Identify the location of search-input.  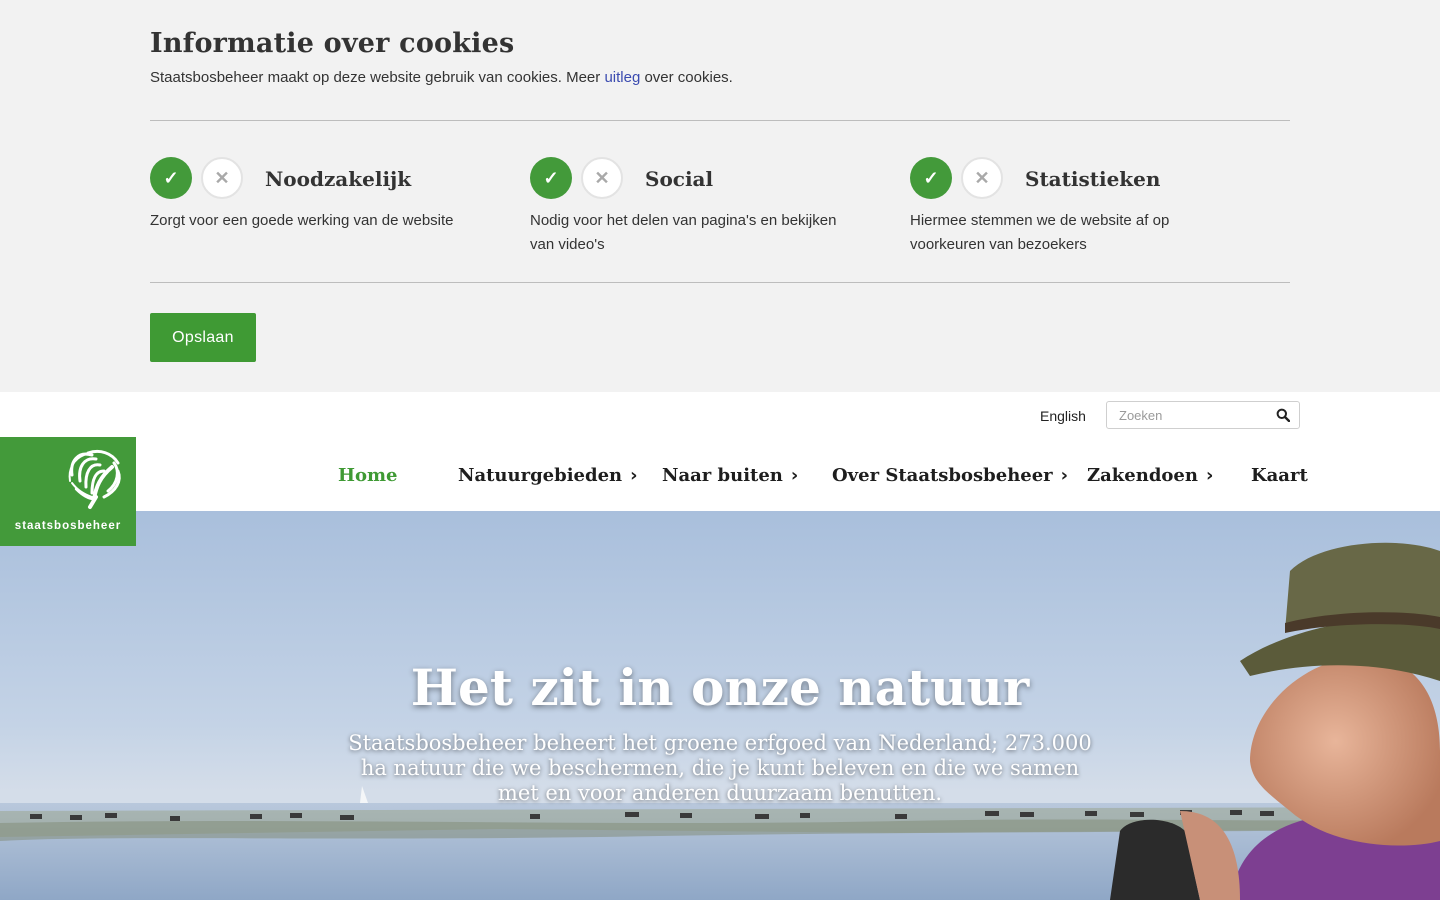
(1187, 415).